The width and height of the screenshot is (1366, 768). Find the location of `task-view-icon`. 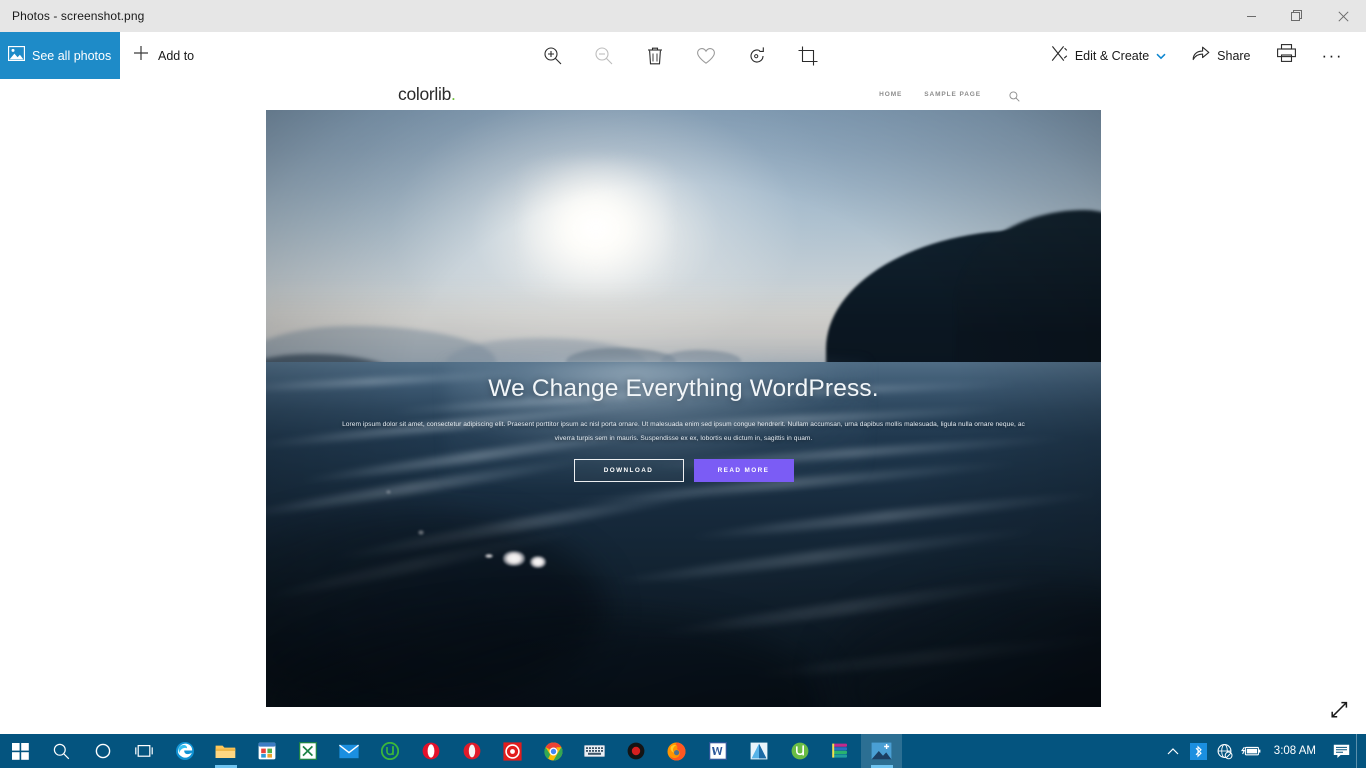

task-view-icon is located at coordinates (143, 751).